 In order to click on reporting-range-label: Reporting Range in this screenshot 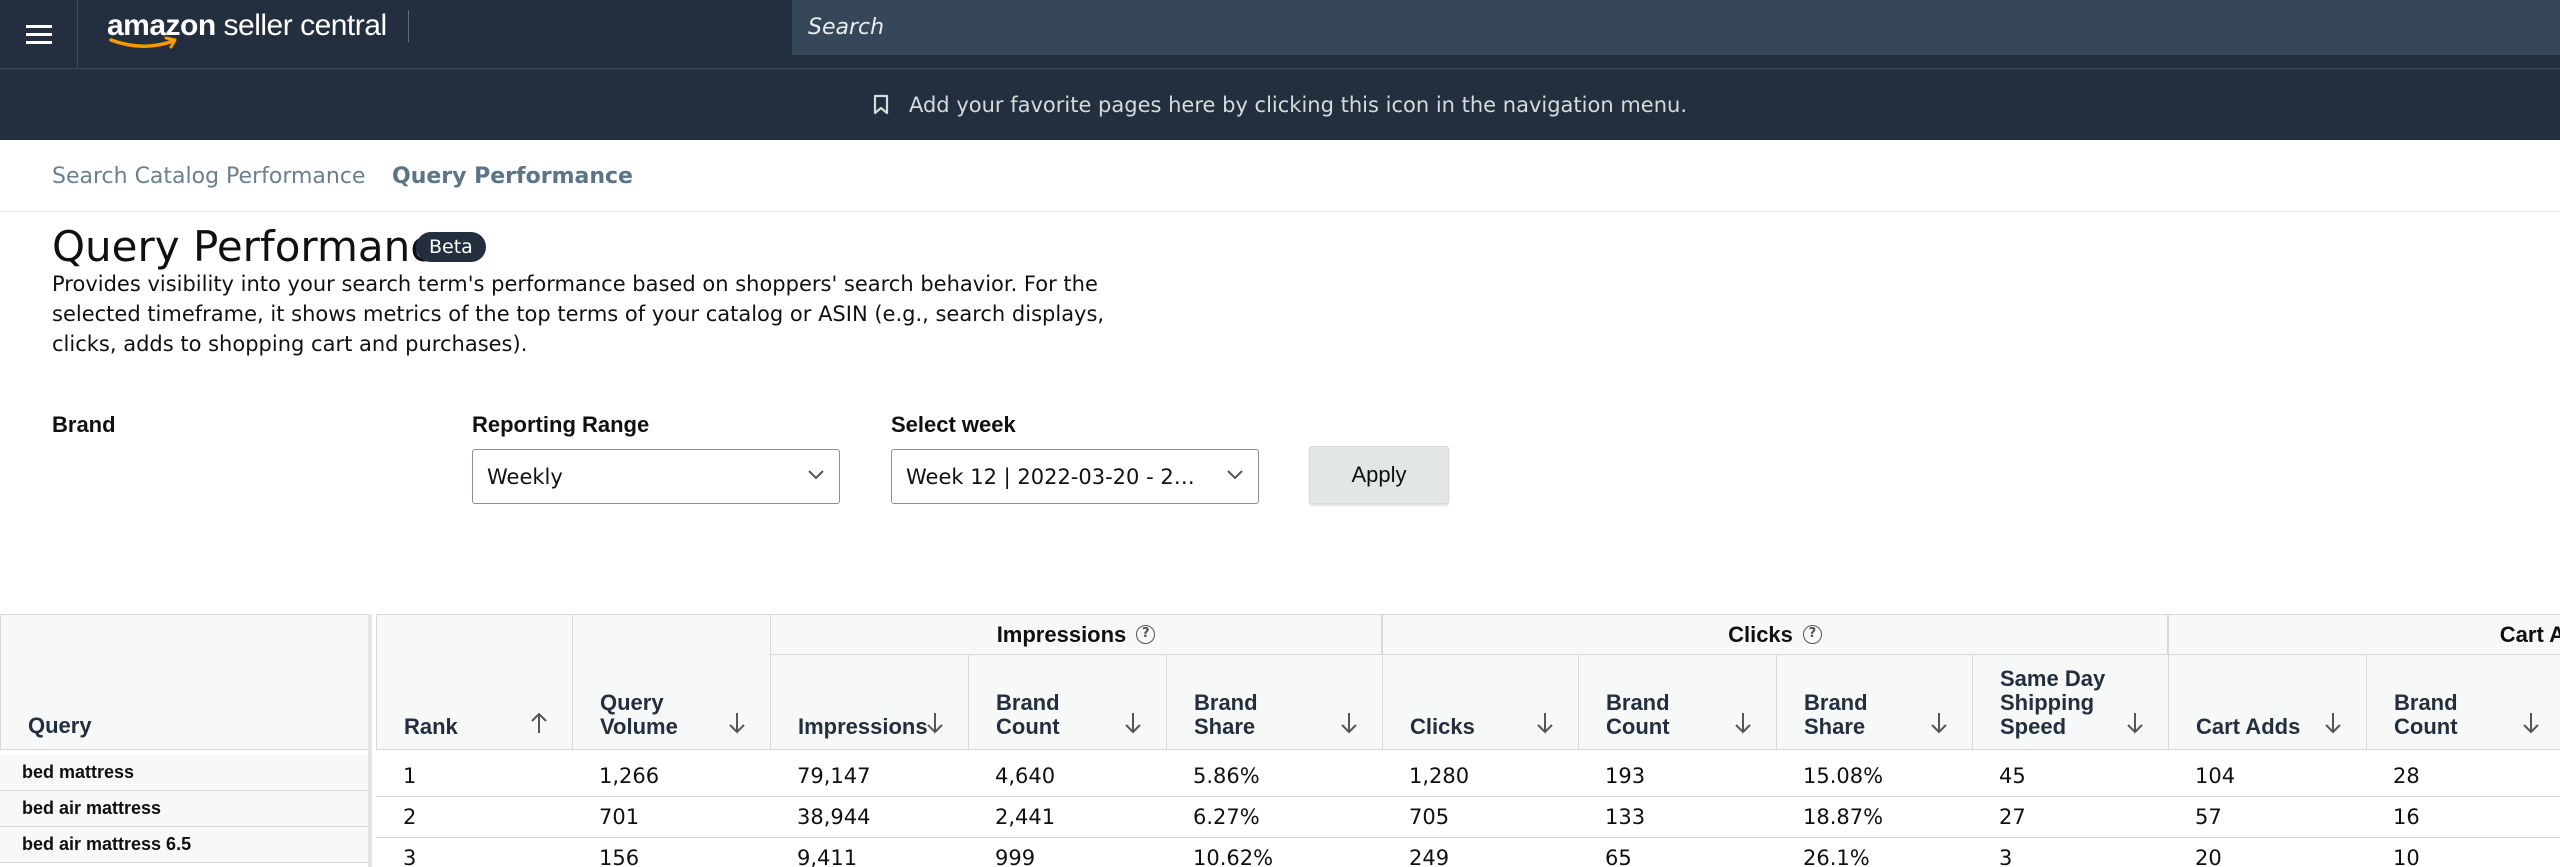, I will do `click(561, 424)`.